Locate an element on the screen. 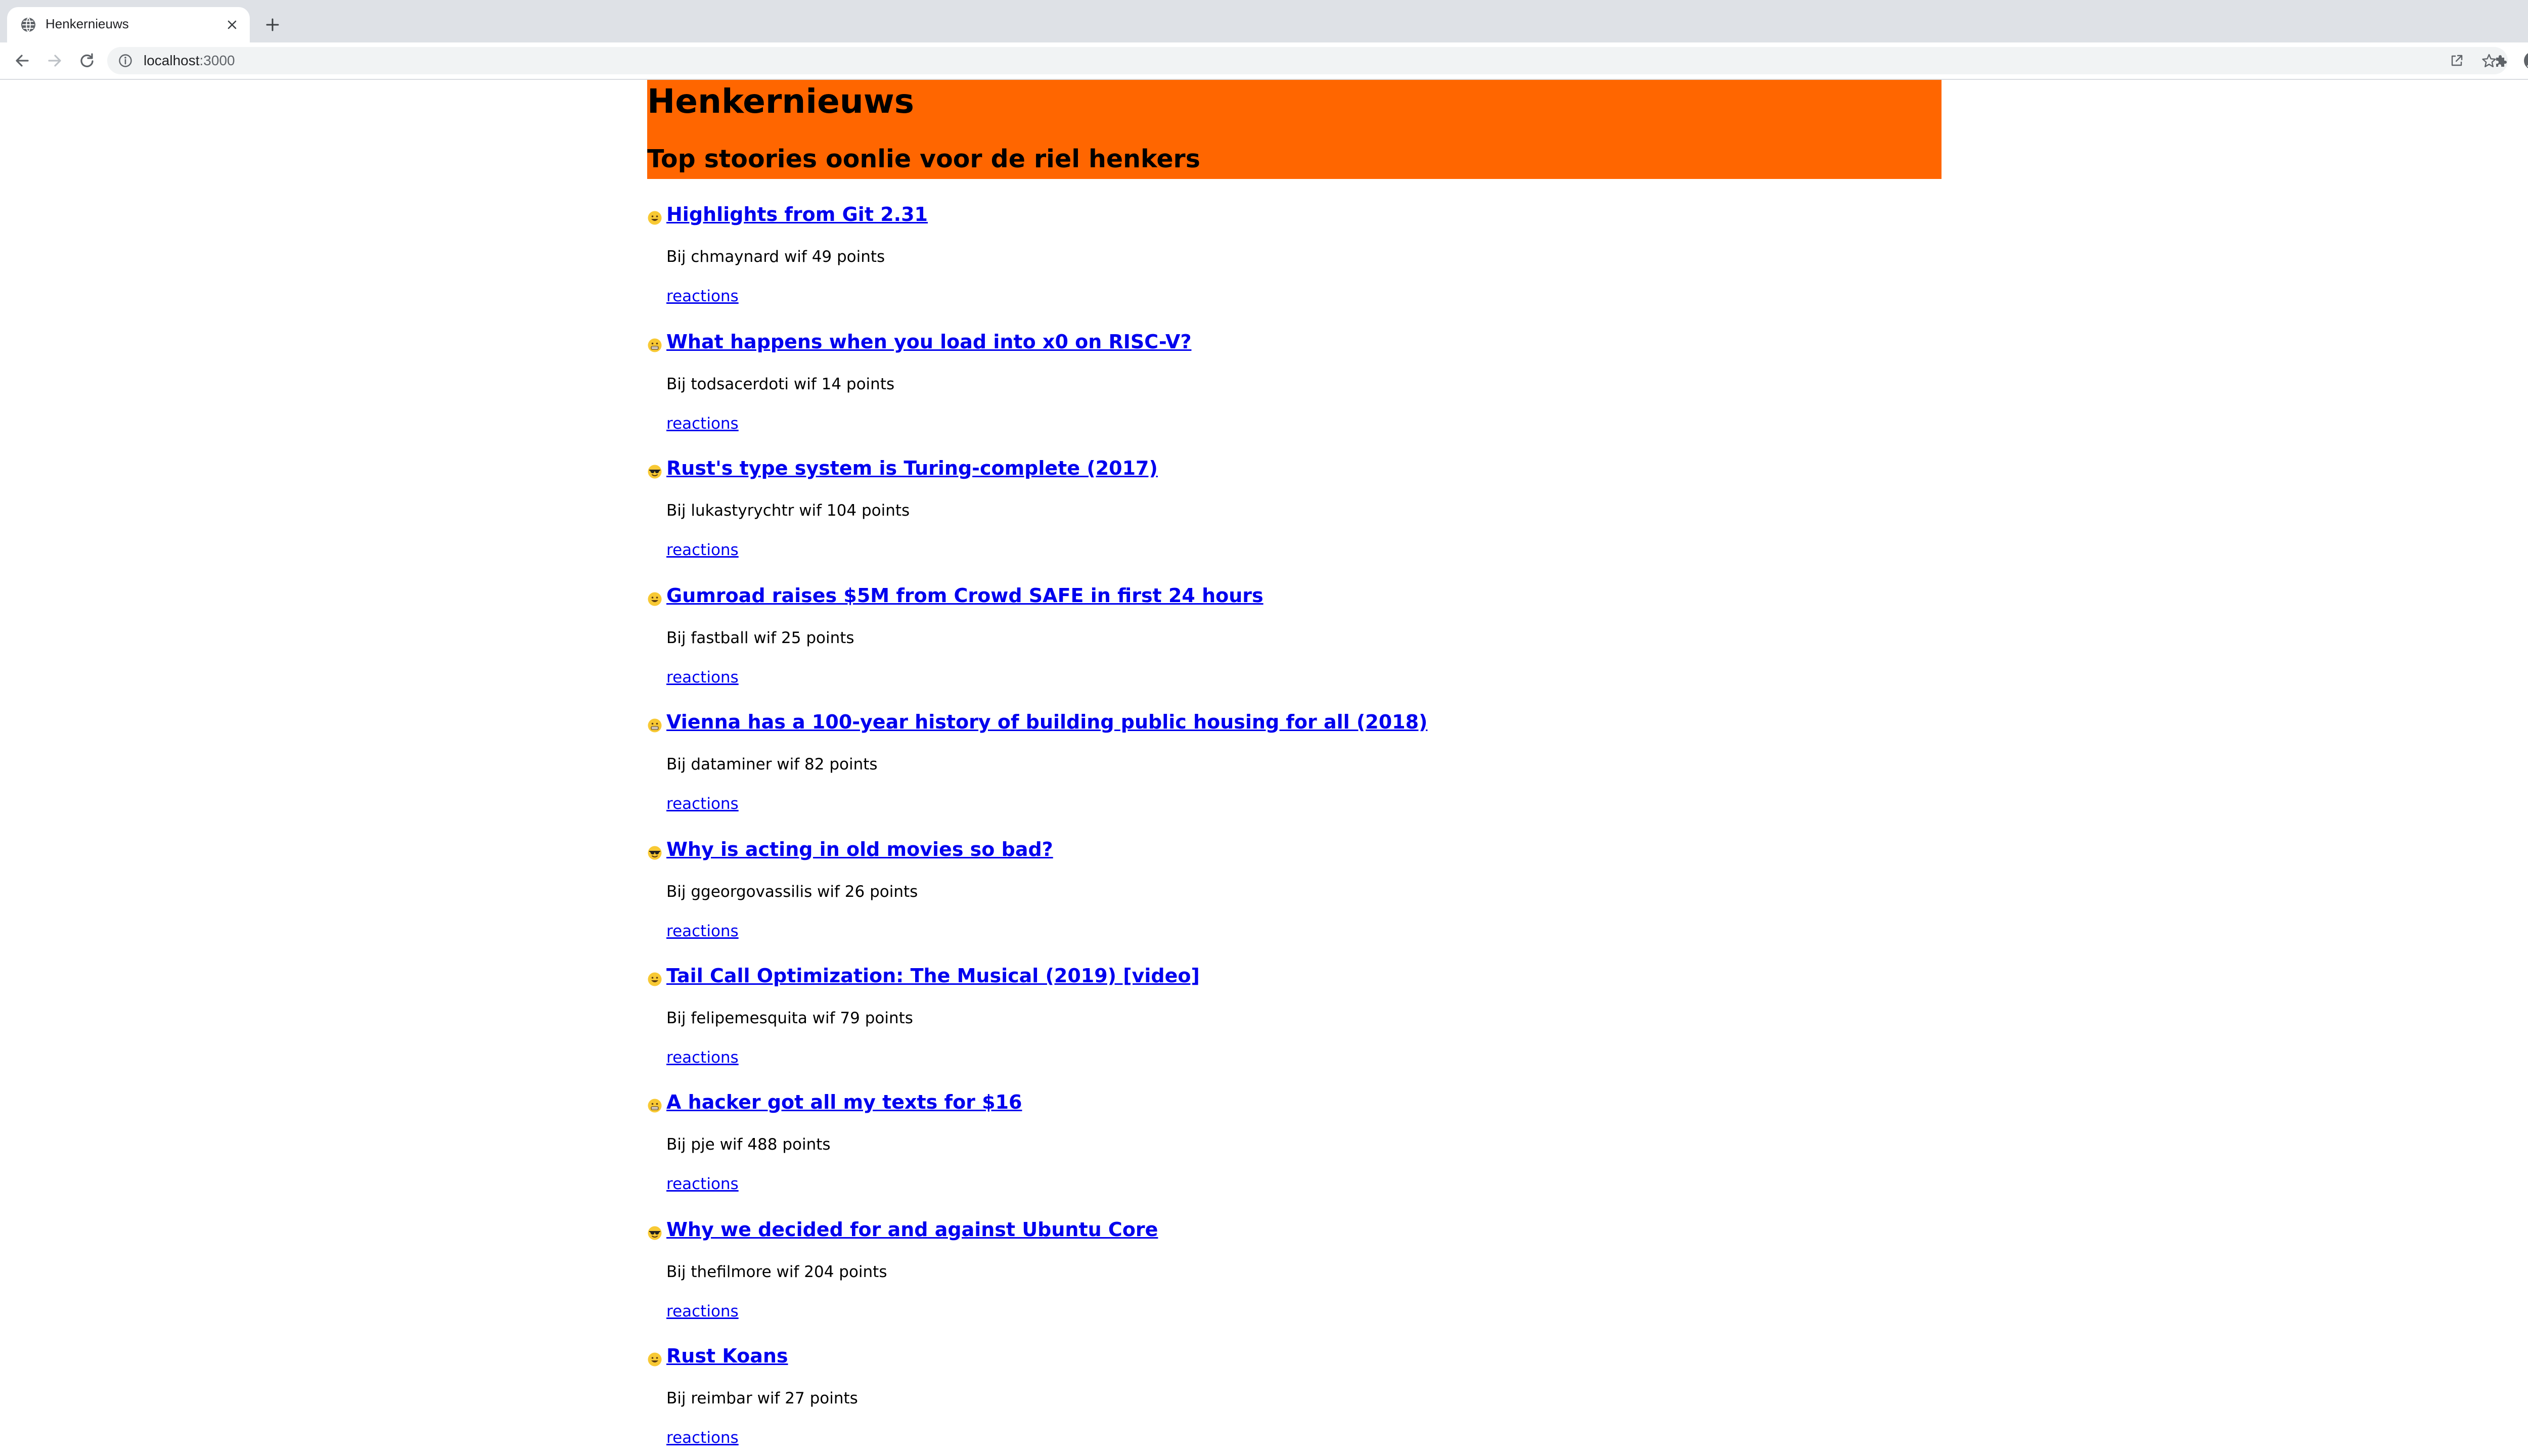 The height and width of the screenshot is (1456, 2528). url-port: :3000 is located at coordinates (217, 60).